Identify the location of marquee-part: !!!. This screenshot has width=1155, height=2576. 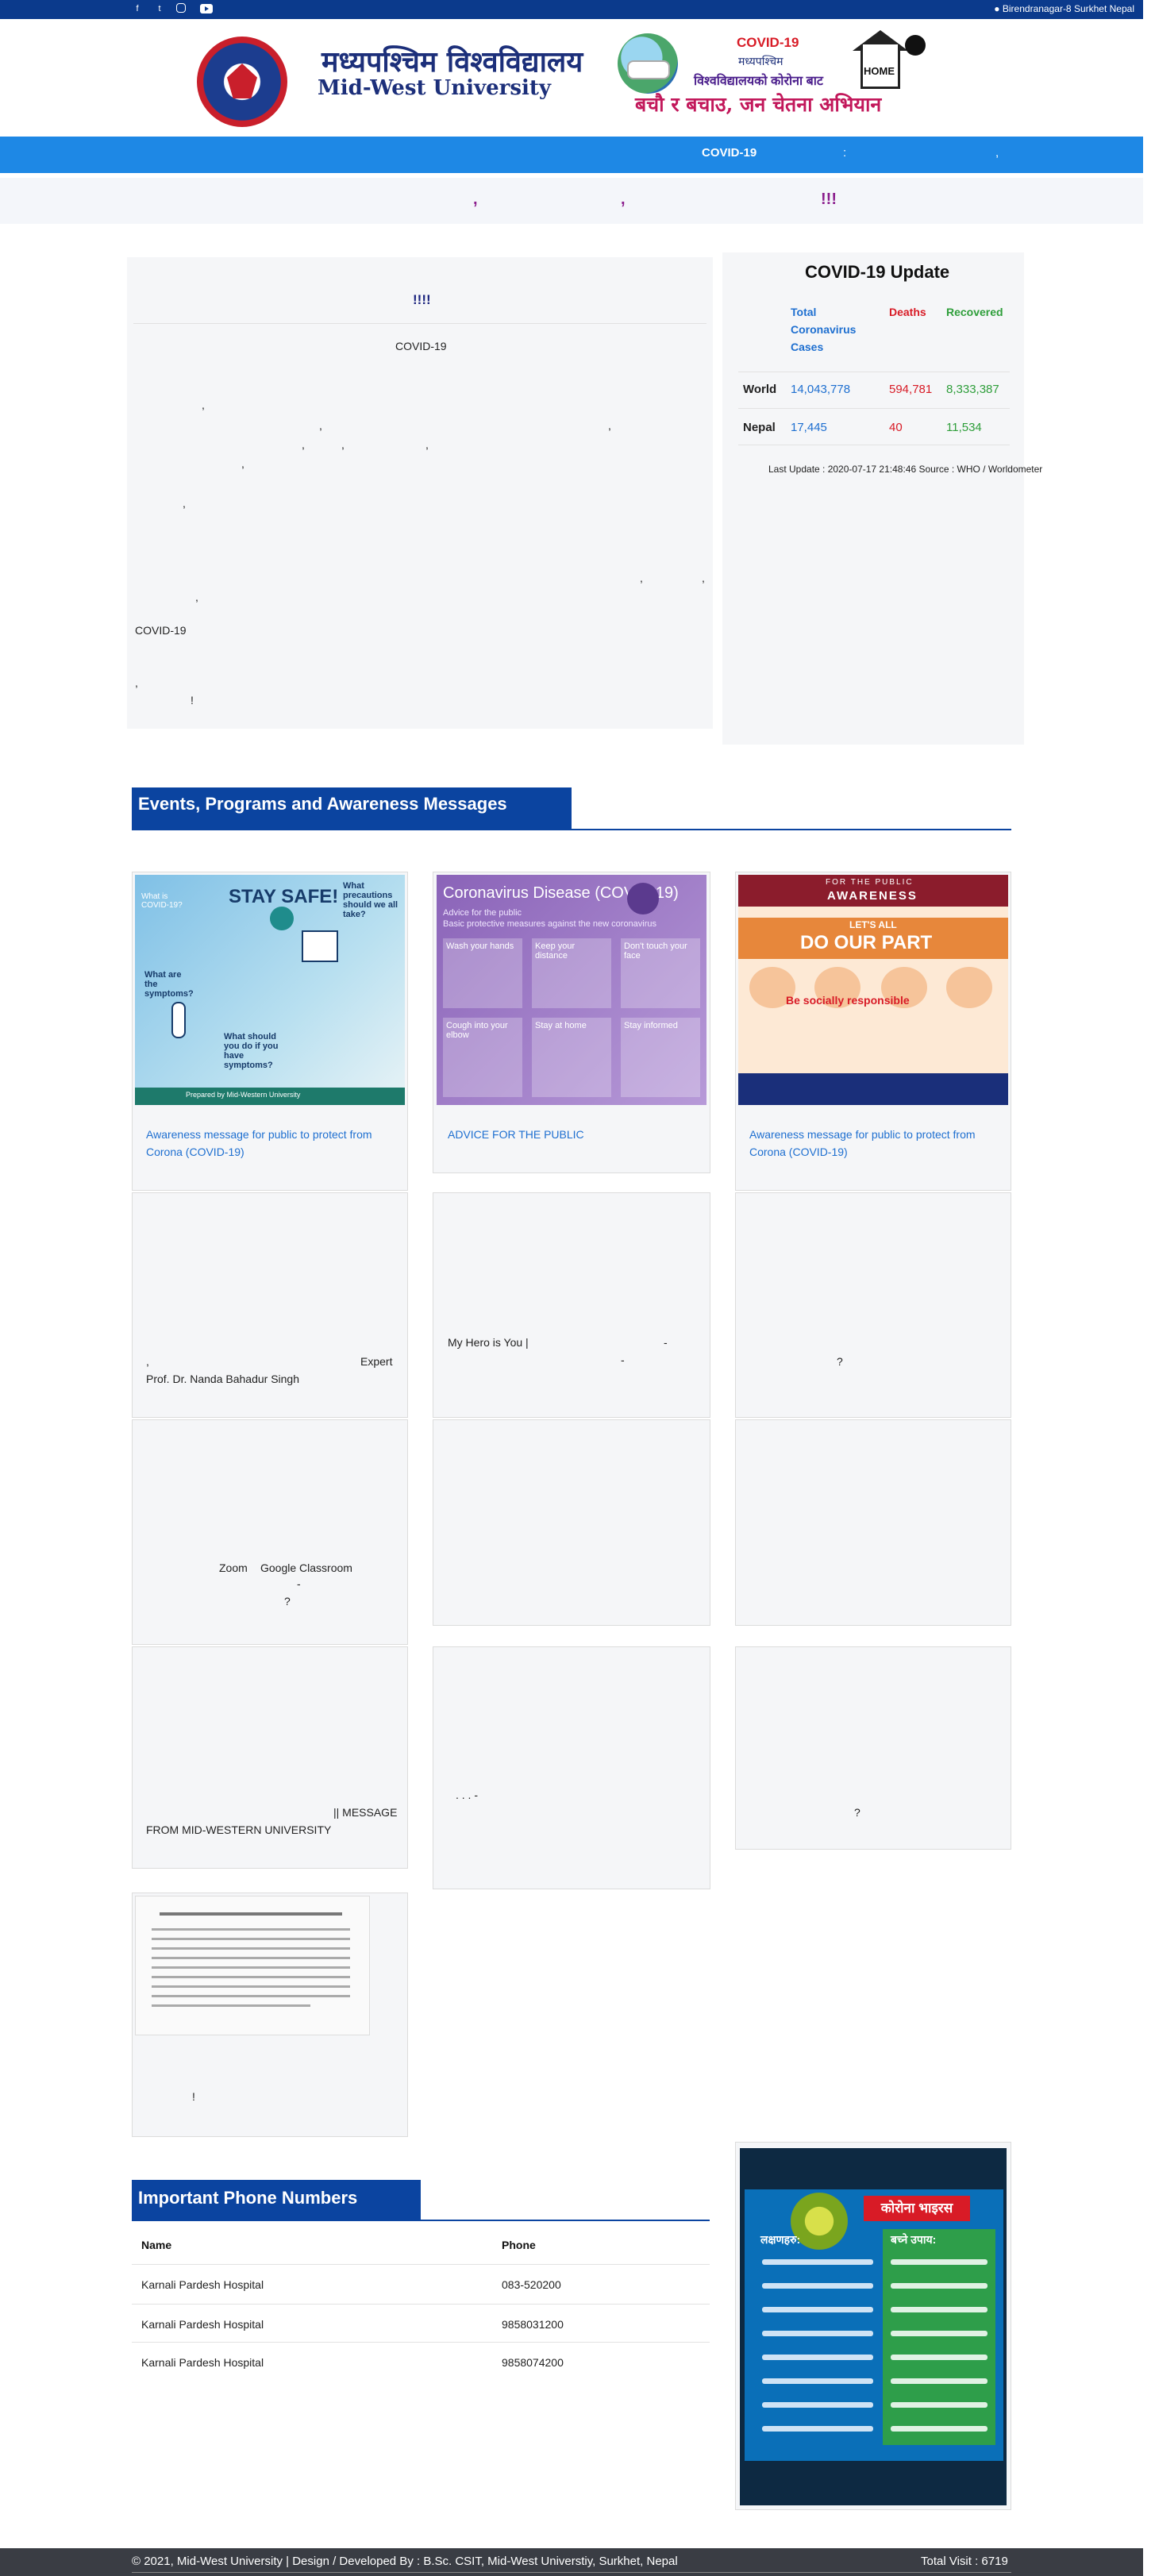
(829, 199).